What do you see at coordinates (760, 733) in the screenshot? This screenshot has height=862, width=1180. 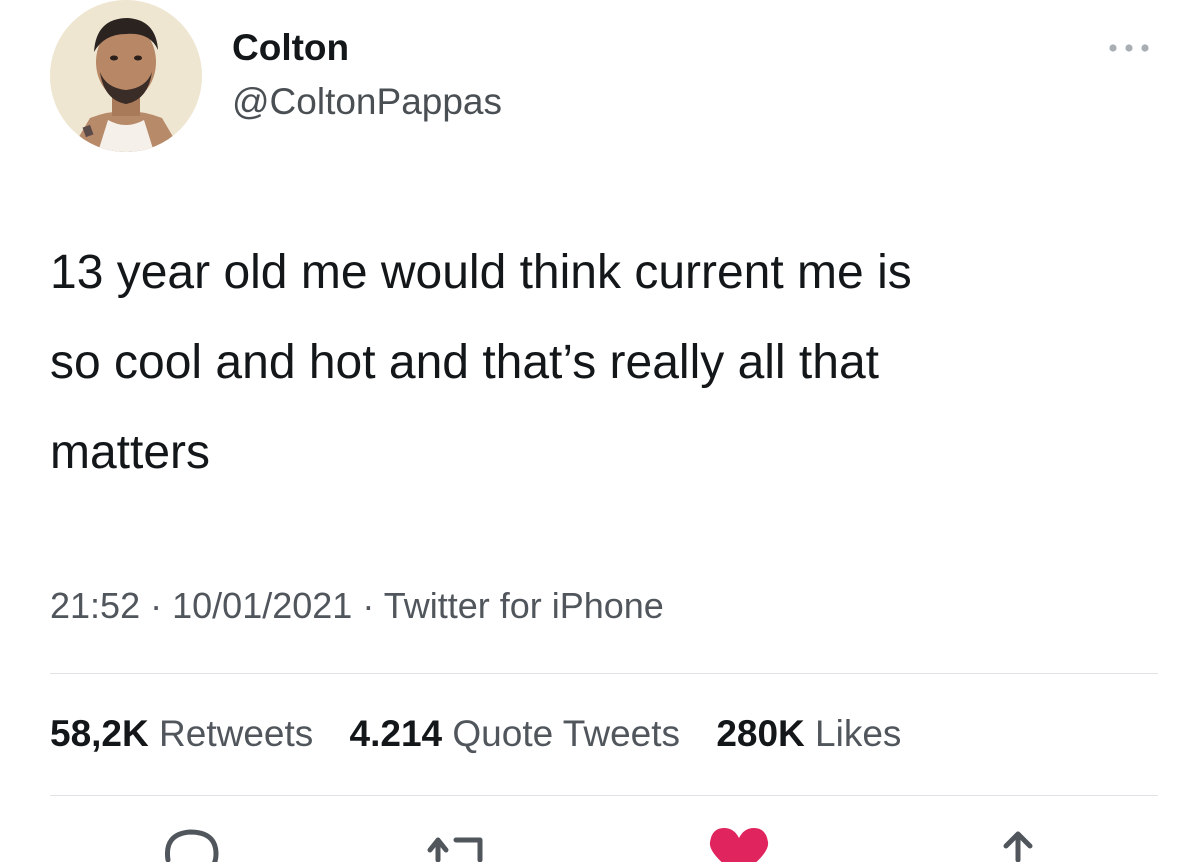 I see `likes-count: 280K` at bounding box center [760, 733].